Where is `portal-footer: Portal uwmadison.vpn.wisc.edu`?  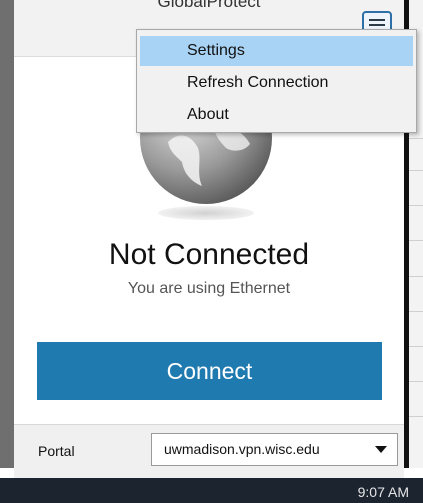
portal-footer: Portal uwmadison.vpn.wisc.edu is located at coordinates (209, 451).